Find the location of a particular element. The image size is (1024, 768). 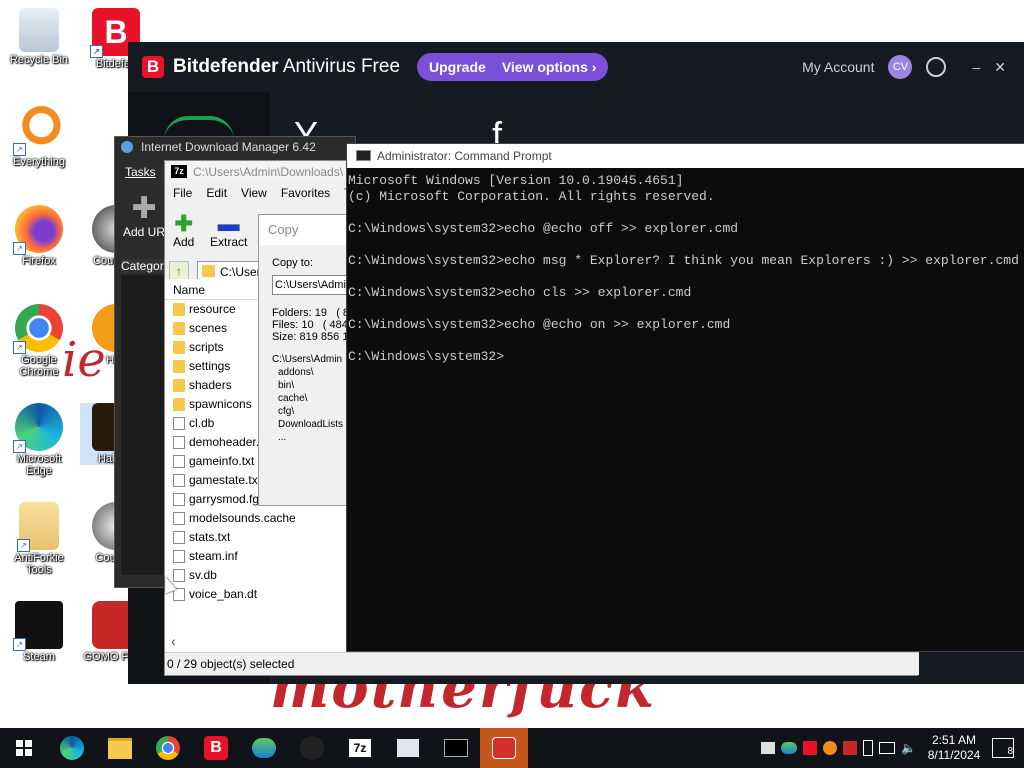

upgrade-button: Upgrade is located at coordinates (457, 67).